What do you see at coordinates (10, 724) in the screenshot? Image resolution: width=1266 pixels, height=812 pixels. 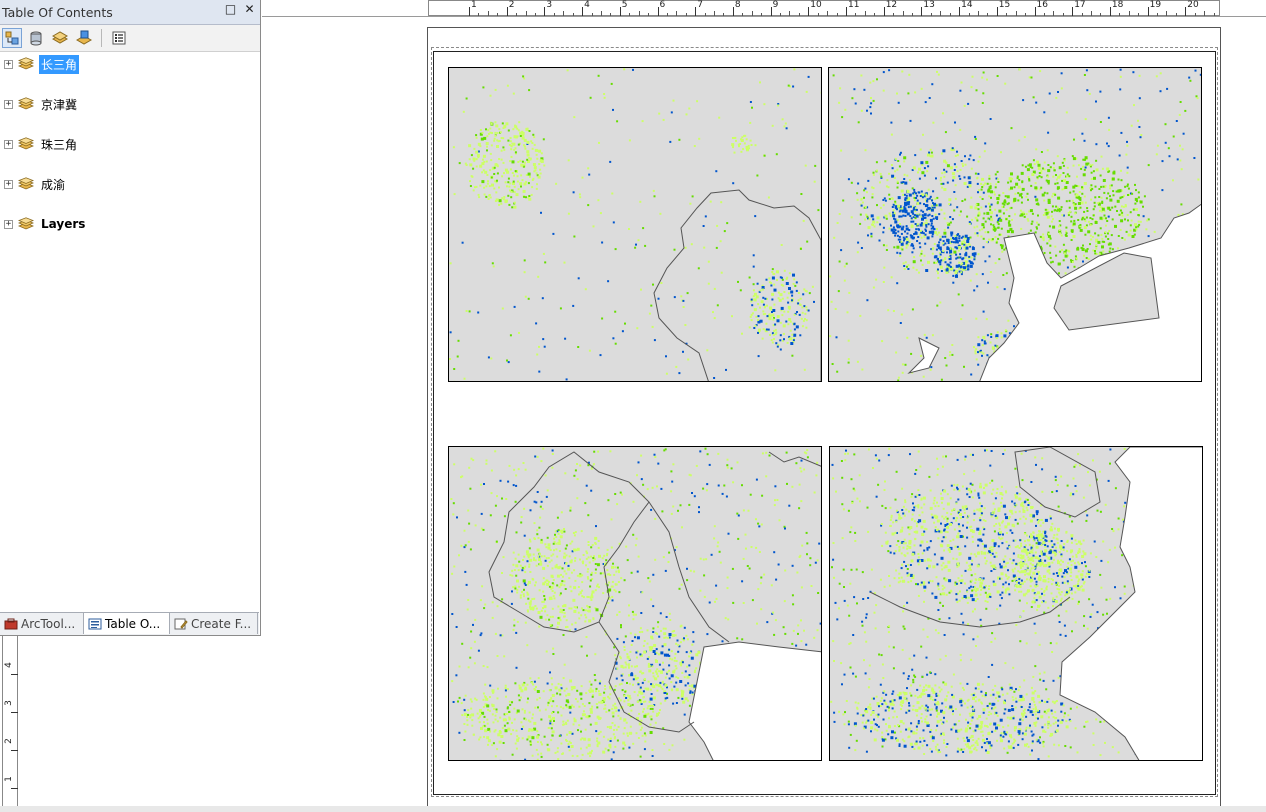 I see `vertical-ruler: 4321` at bounding box center [10, 724].